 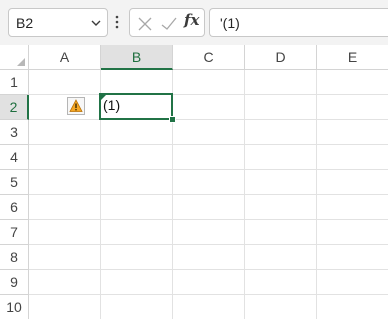 I want to click on column-header-c: C, so click(x=209, y=57).